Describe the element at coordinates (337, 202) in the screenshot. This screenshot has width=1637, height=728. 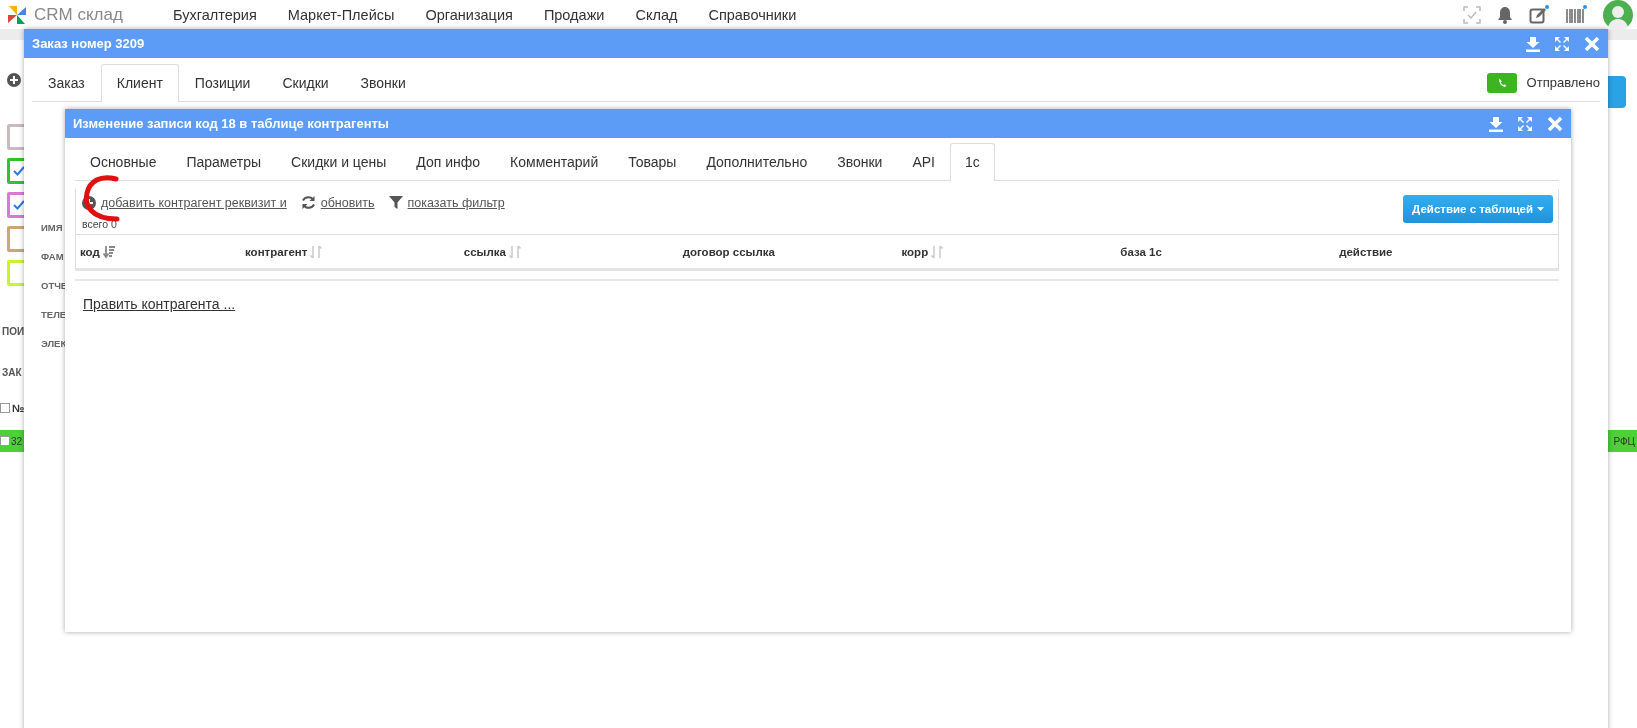
I see `toolbar-link: обновить` at that location.